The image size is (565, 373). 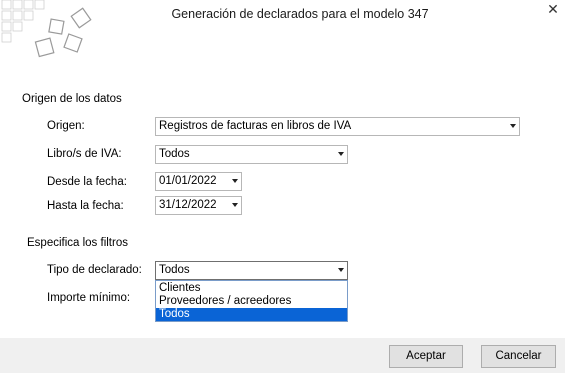 I want to click on libros-label: Libro/s de IVA:, so click(x=84, y=154).